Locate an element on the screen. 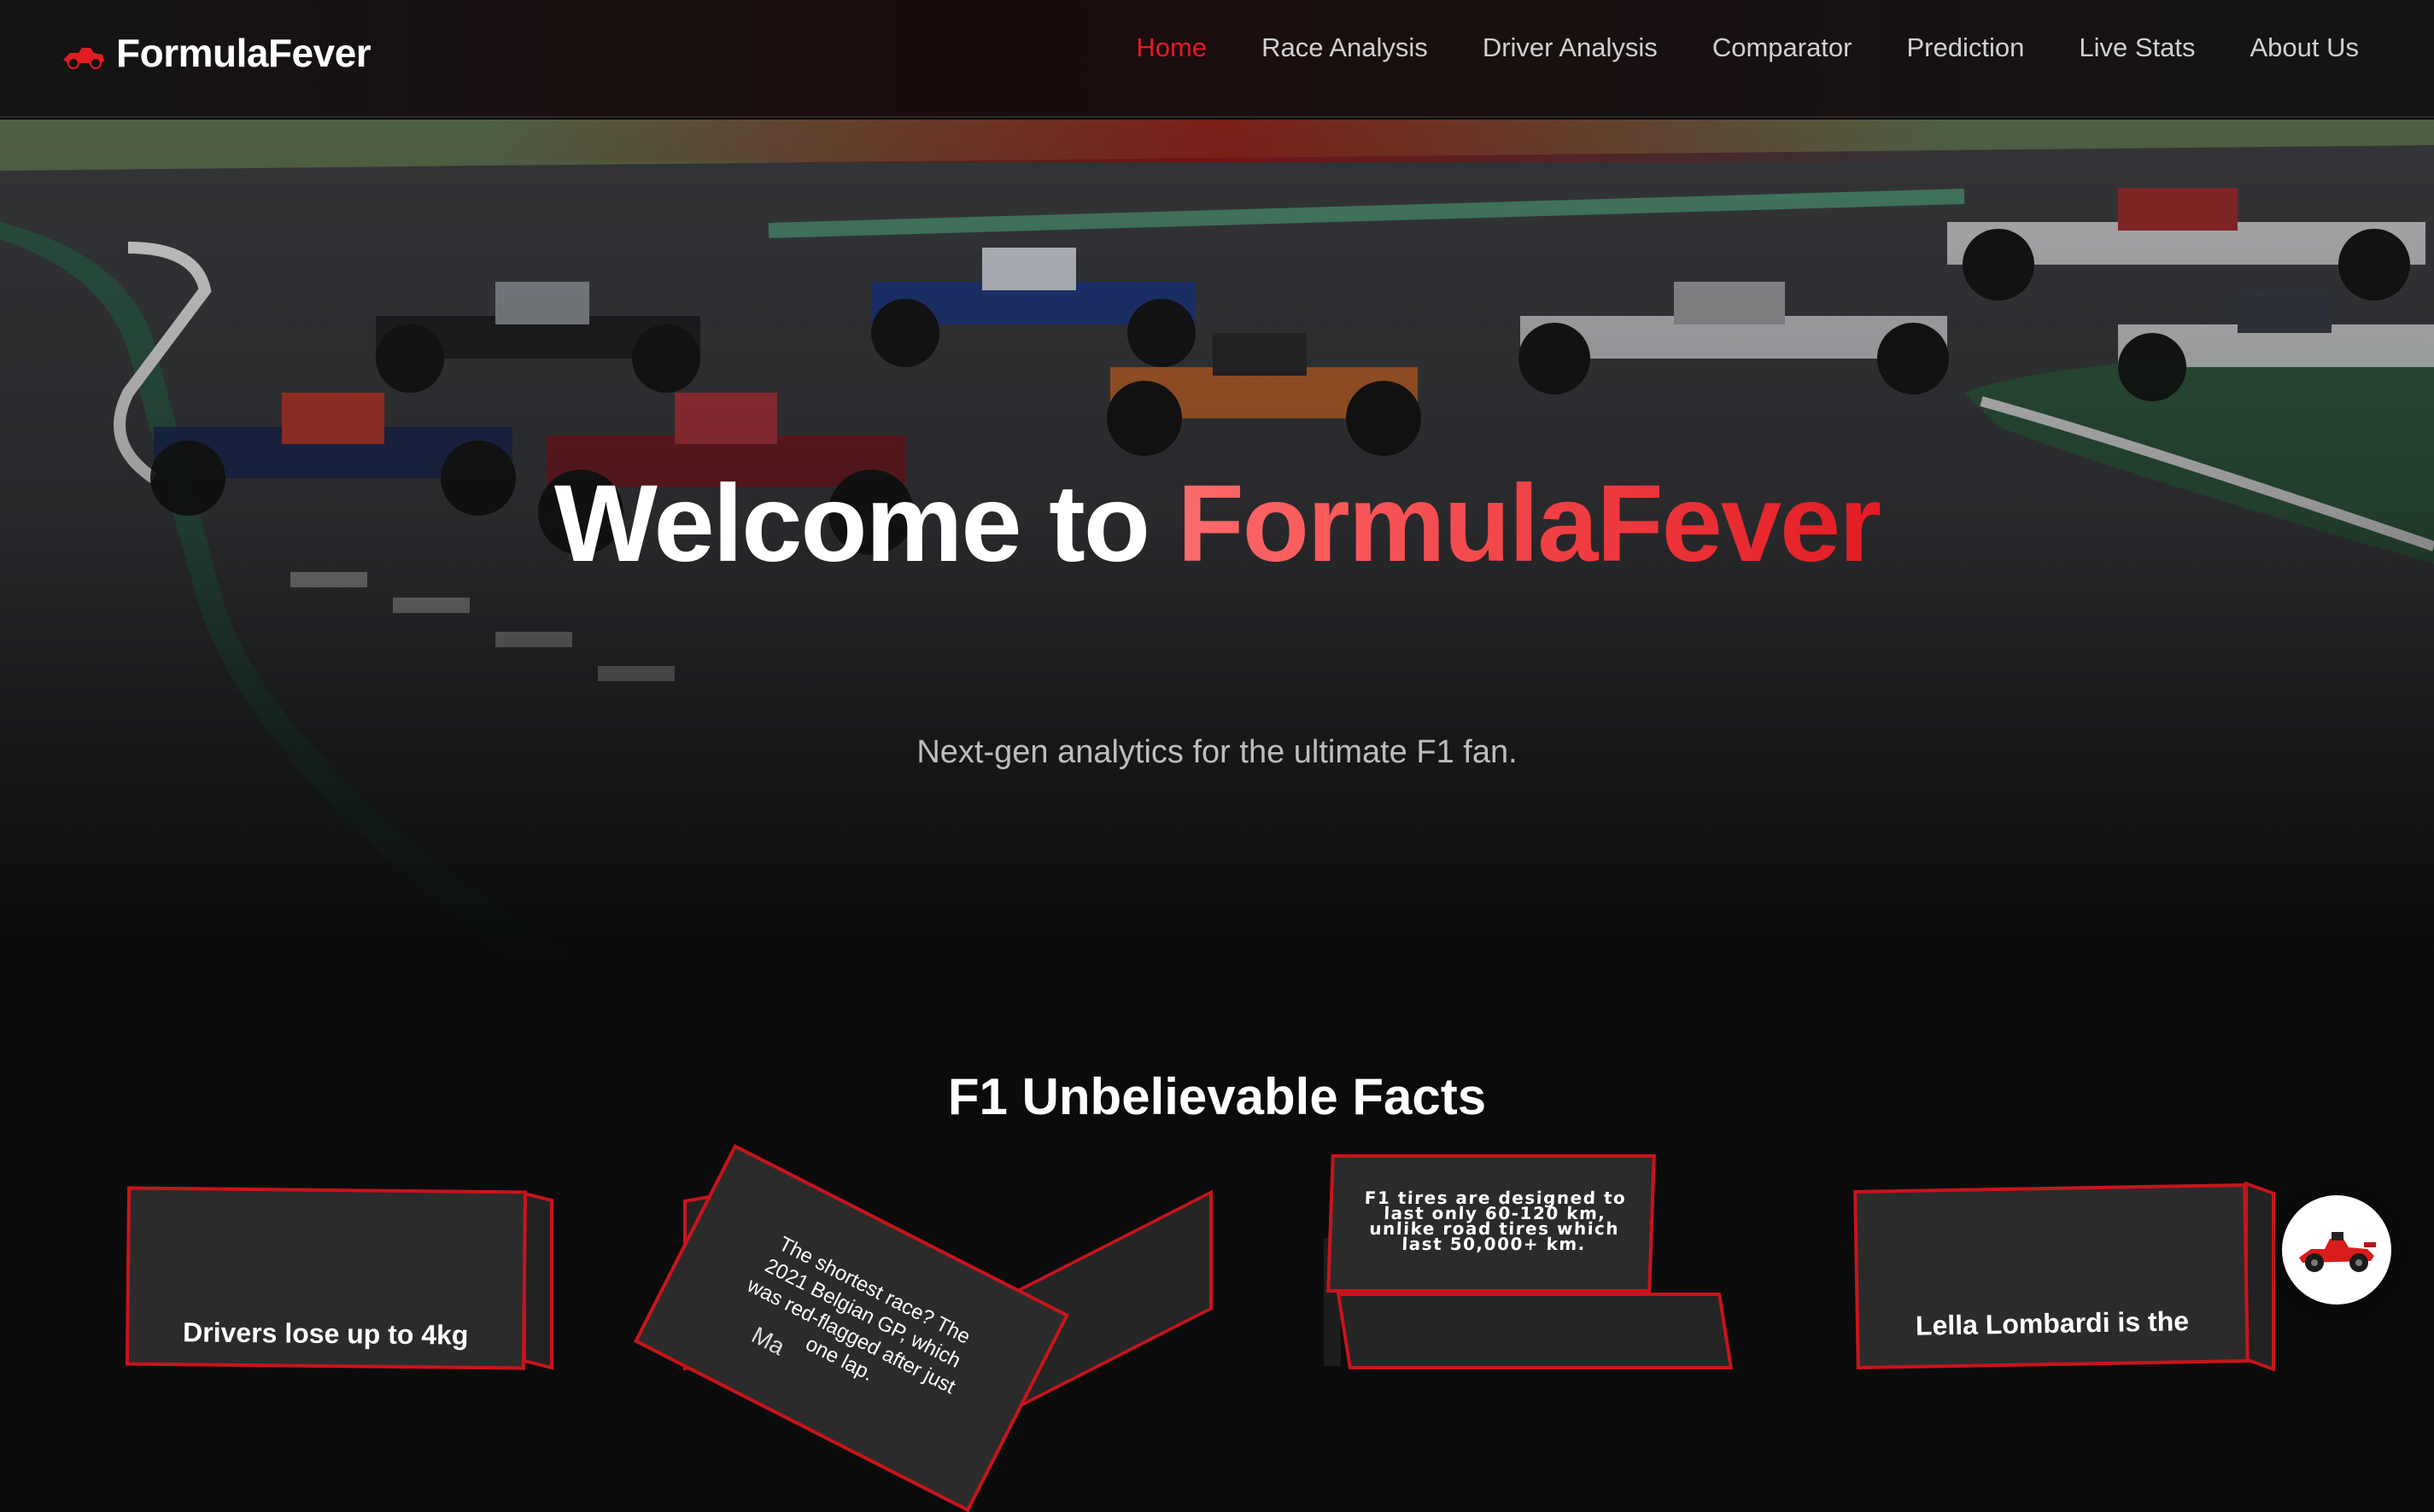 Image resolution: width=2434 pixels, height=1512 pixels. fact-cube-4: Lella Lombardi is the is located at coordinates (2052, 1276).